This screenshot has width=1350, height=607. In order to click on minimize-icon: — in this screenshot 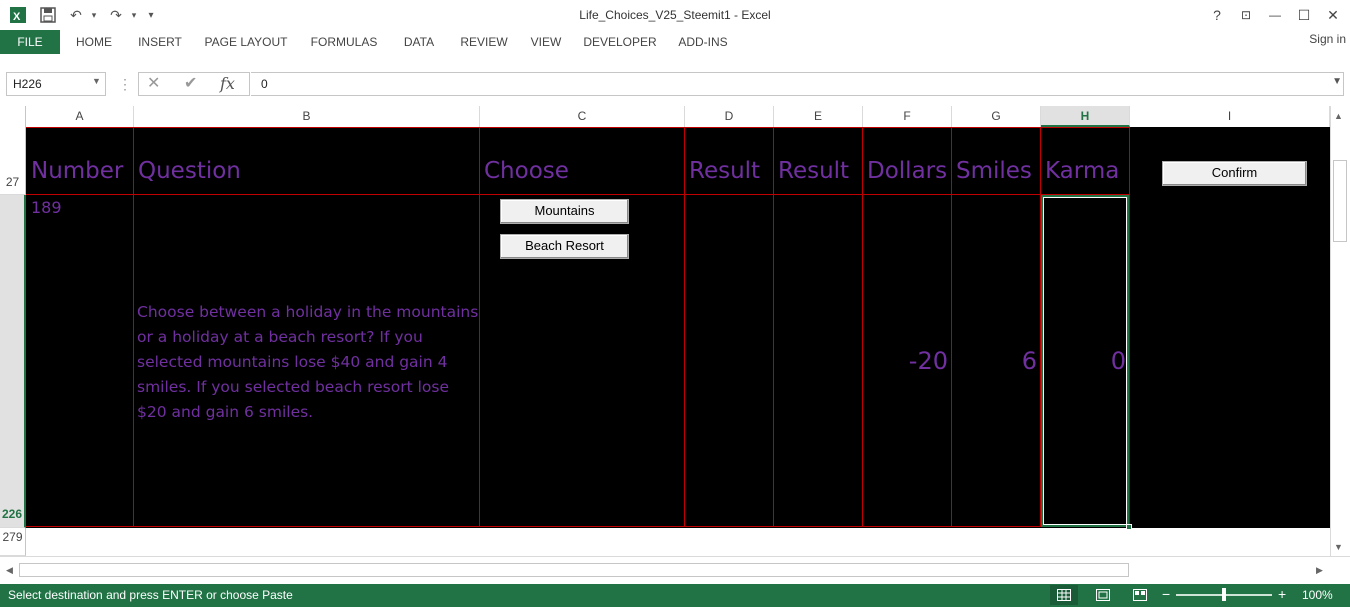, I will do `click(1275, 15)`.